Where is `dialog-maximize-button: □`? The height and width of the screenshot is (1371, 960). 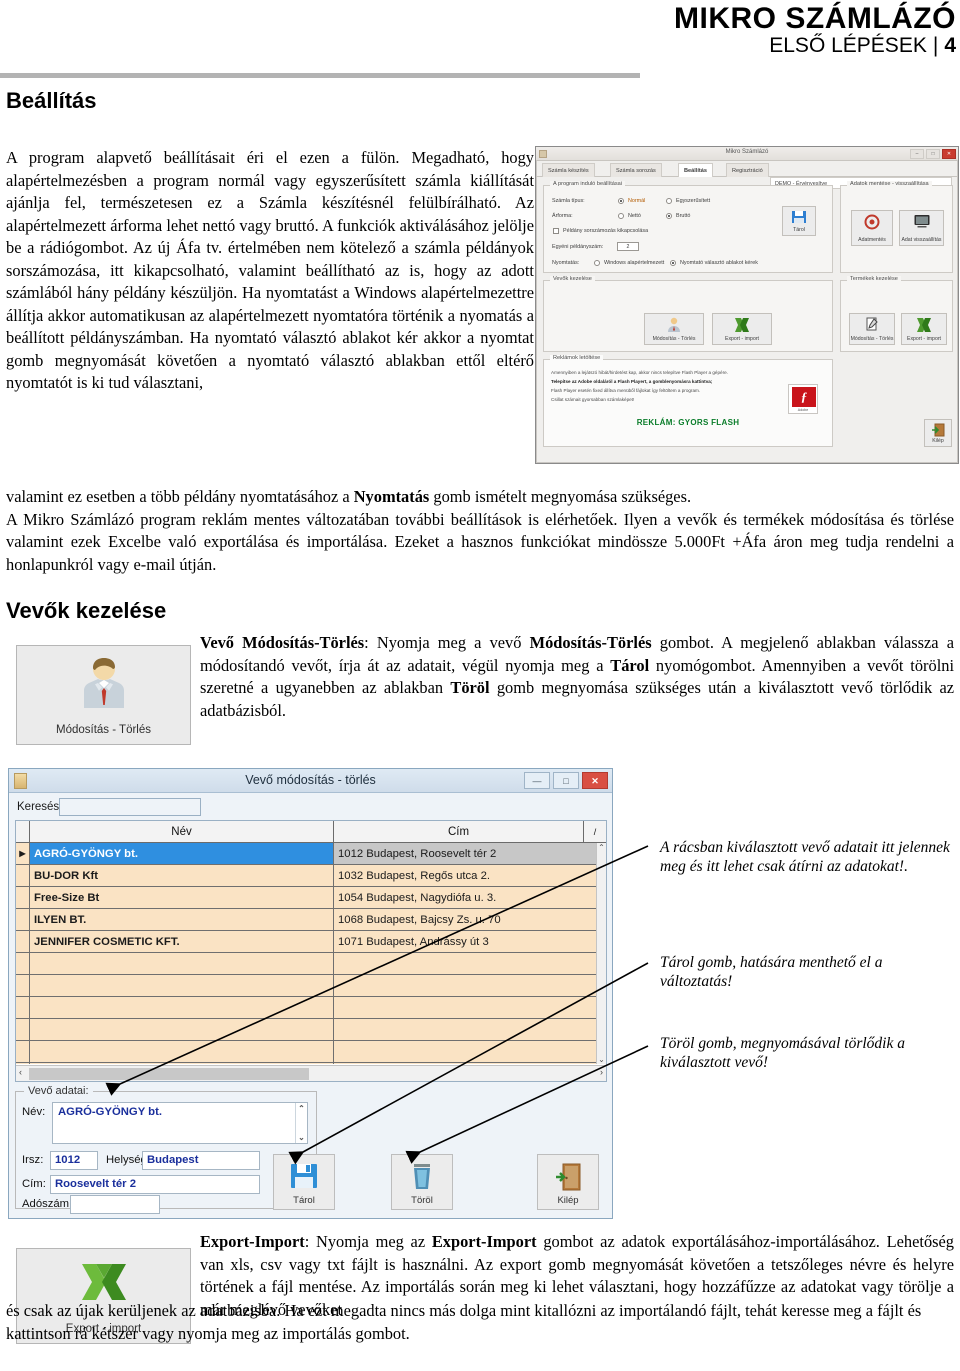
dialog-maximize-button: □ is located at coordinates (566, 780).